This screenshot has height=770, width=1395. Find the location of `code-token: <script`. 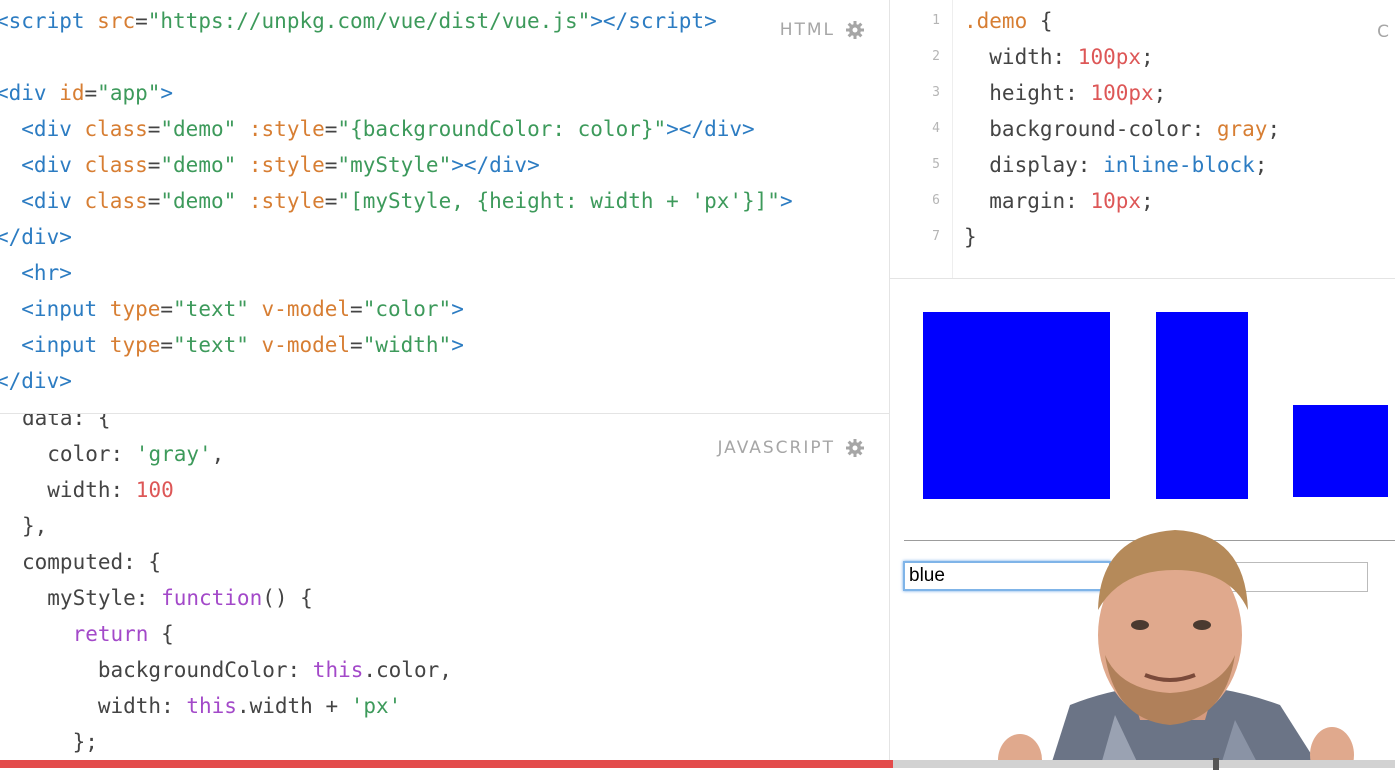

code-token: <script is located at coordinates (49, 21).